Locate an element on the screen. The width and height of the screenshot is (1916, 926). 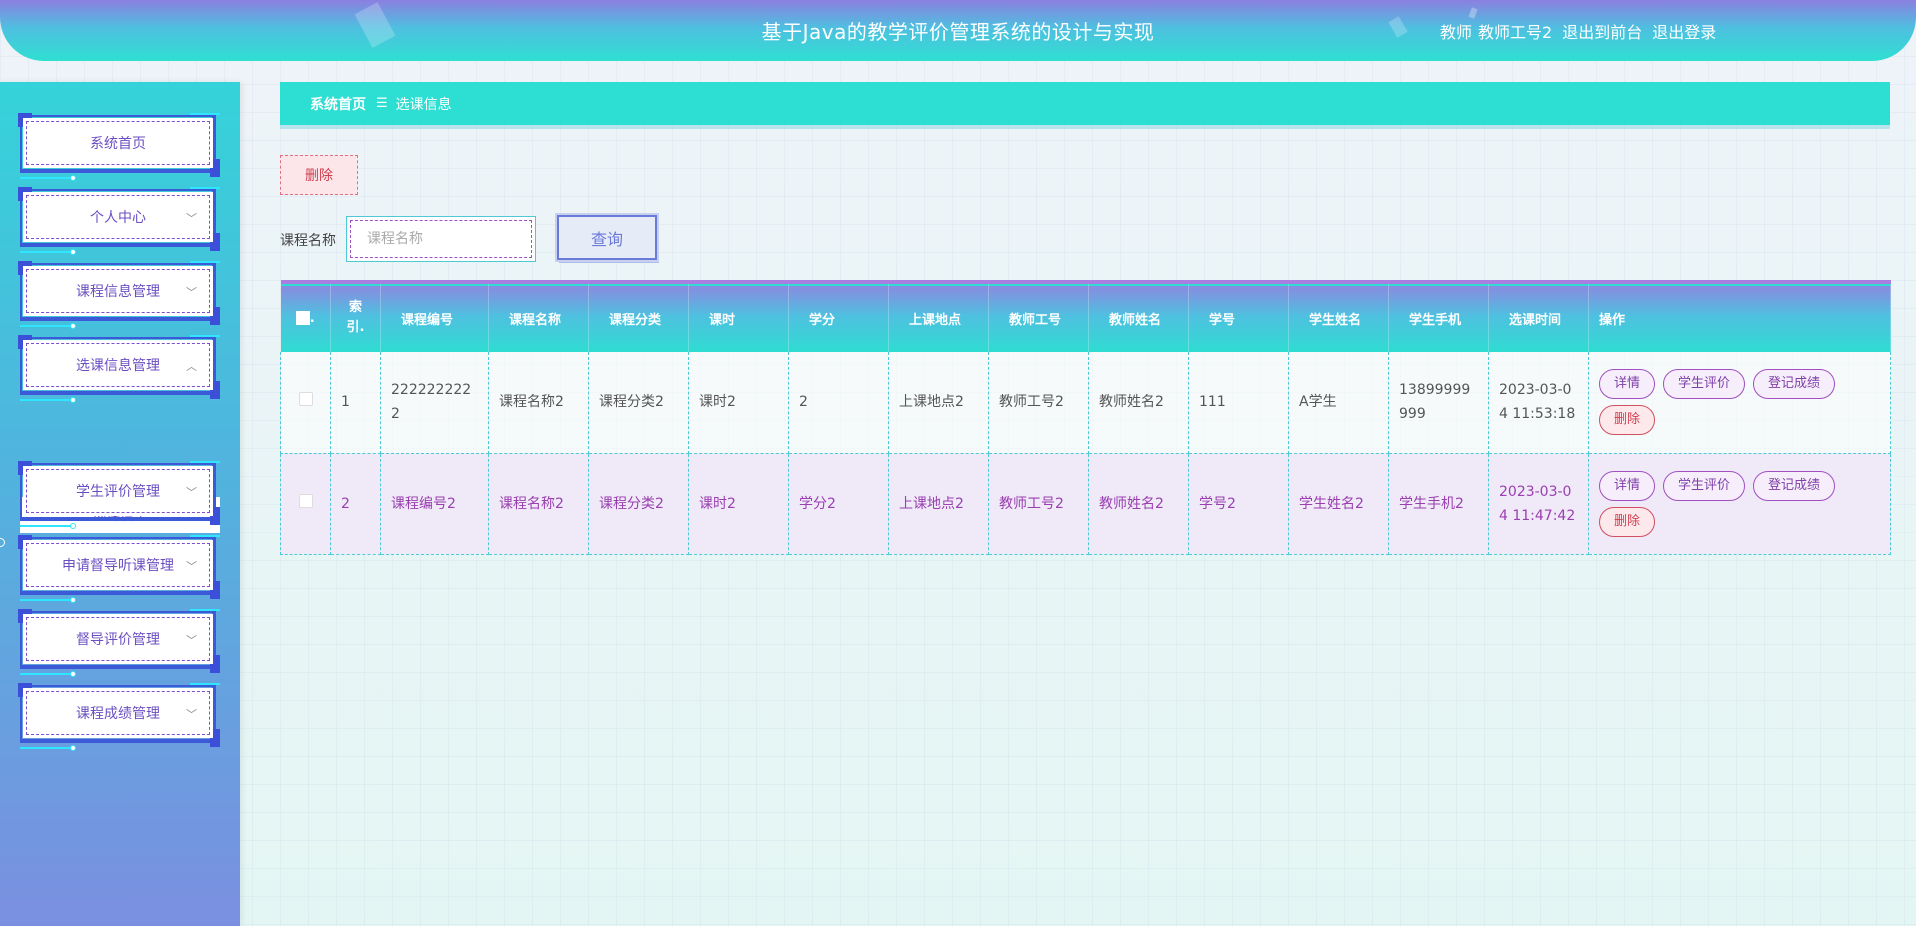
sidebar-item-personal-center-button: 个人中心 ﹀ is located at coordinates (118, 217).